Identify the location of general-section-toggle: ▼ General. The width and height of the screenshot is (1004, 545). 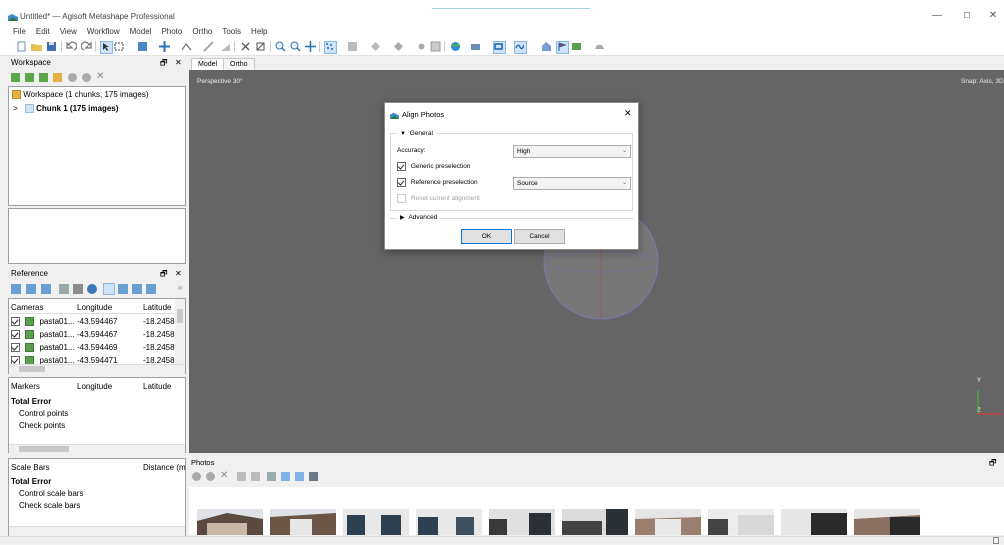
(416, 133).